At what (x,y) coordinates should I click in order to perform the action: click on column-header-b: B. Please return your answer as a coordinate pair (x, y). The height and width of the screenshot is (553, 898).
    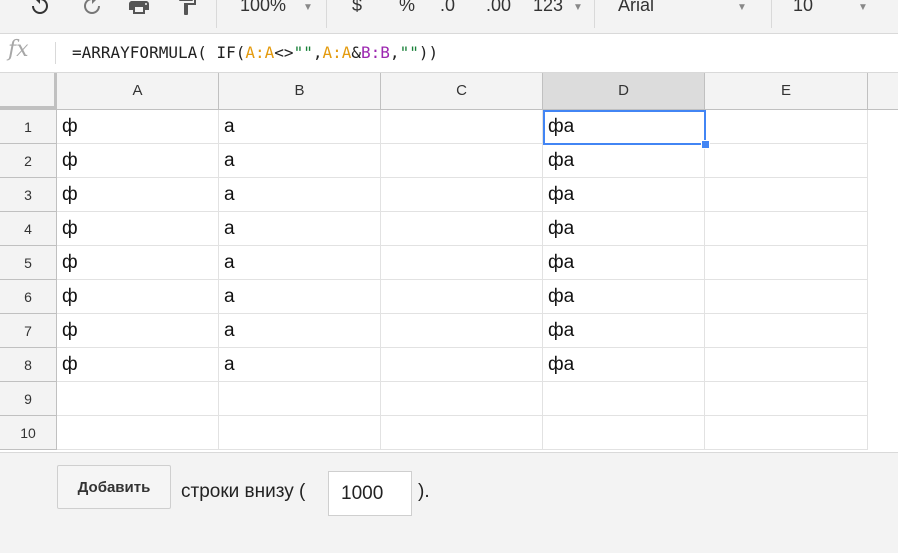
    Looking at the image, I should click on (300, 91).